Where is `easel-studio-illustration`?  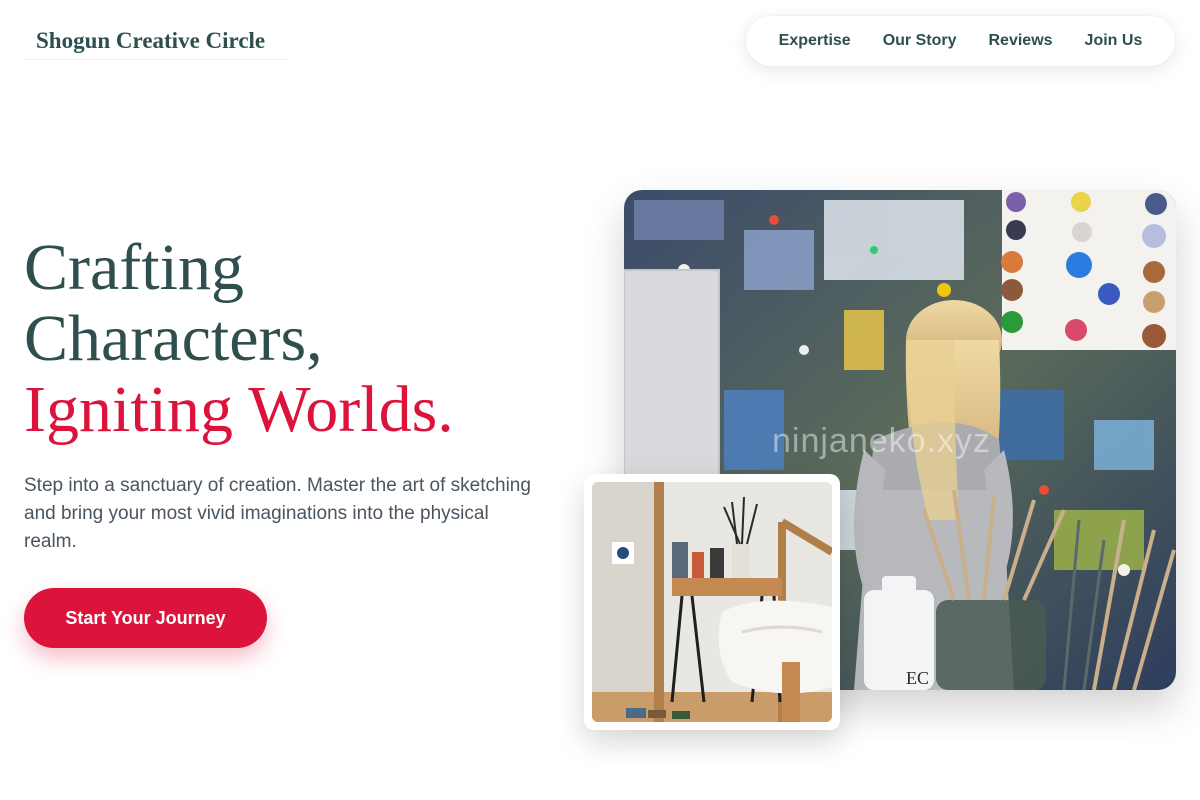 easel-studio-illustration is located at coordinates (712, 602).